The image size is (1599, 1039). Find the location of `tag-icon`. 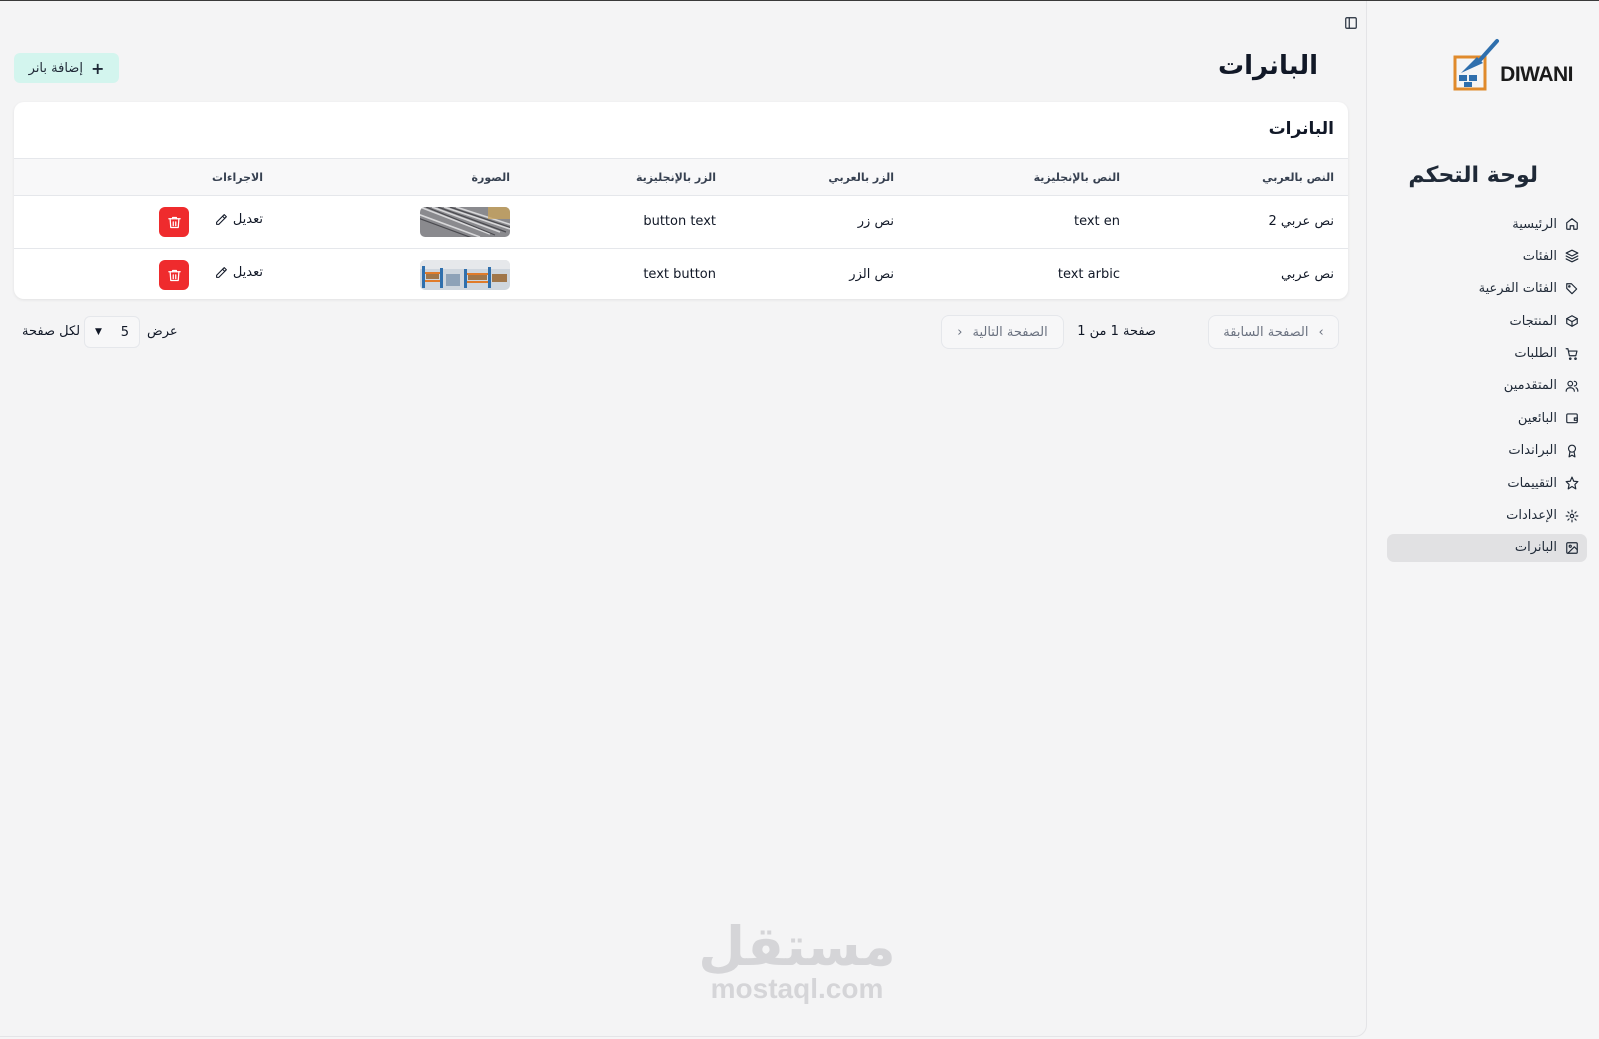

tag-icon is located at coordinates (1571, 288).